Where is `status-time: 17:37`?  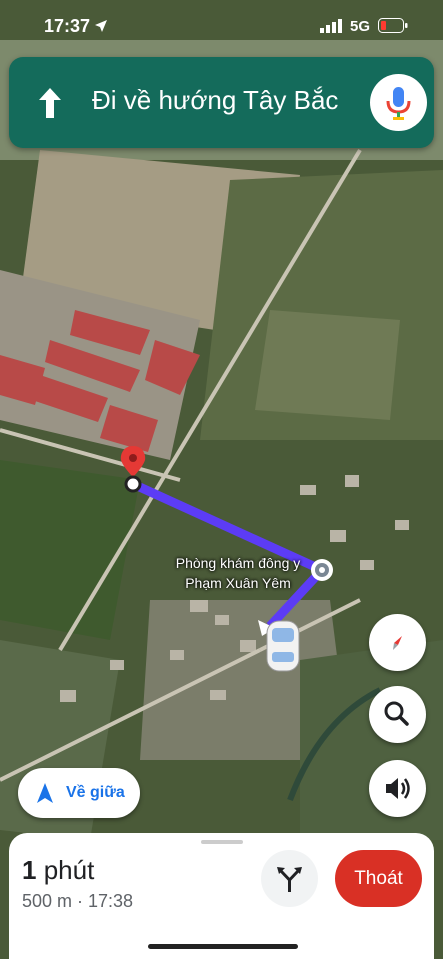 status-time: 17:37 is located at coordinates (67, 26).